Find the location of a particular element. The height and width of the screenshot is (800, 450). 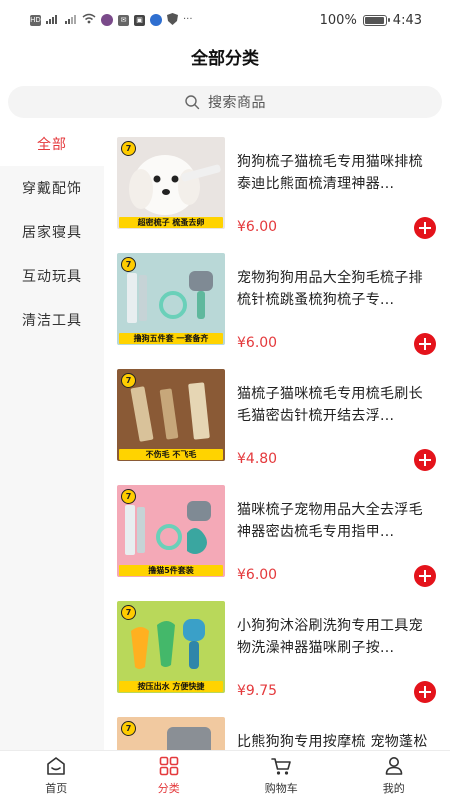

clock: 4:43 is located at coordinates (407, 20).